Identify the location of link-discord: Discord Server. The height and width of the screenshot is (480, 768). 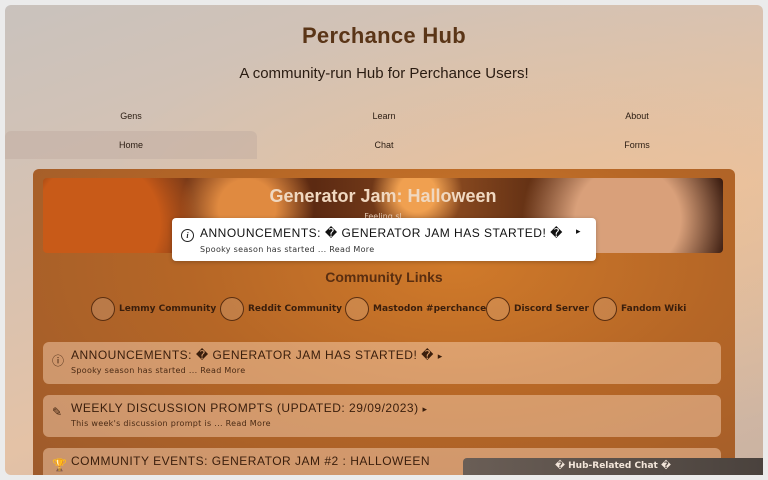
(537, 309).